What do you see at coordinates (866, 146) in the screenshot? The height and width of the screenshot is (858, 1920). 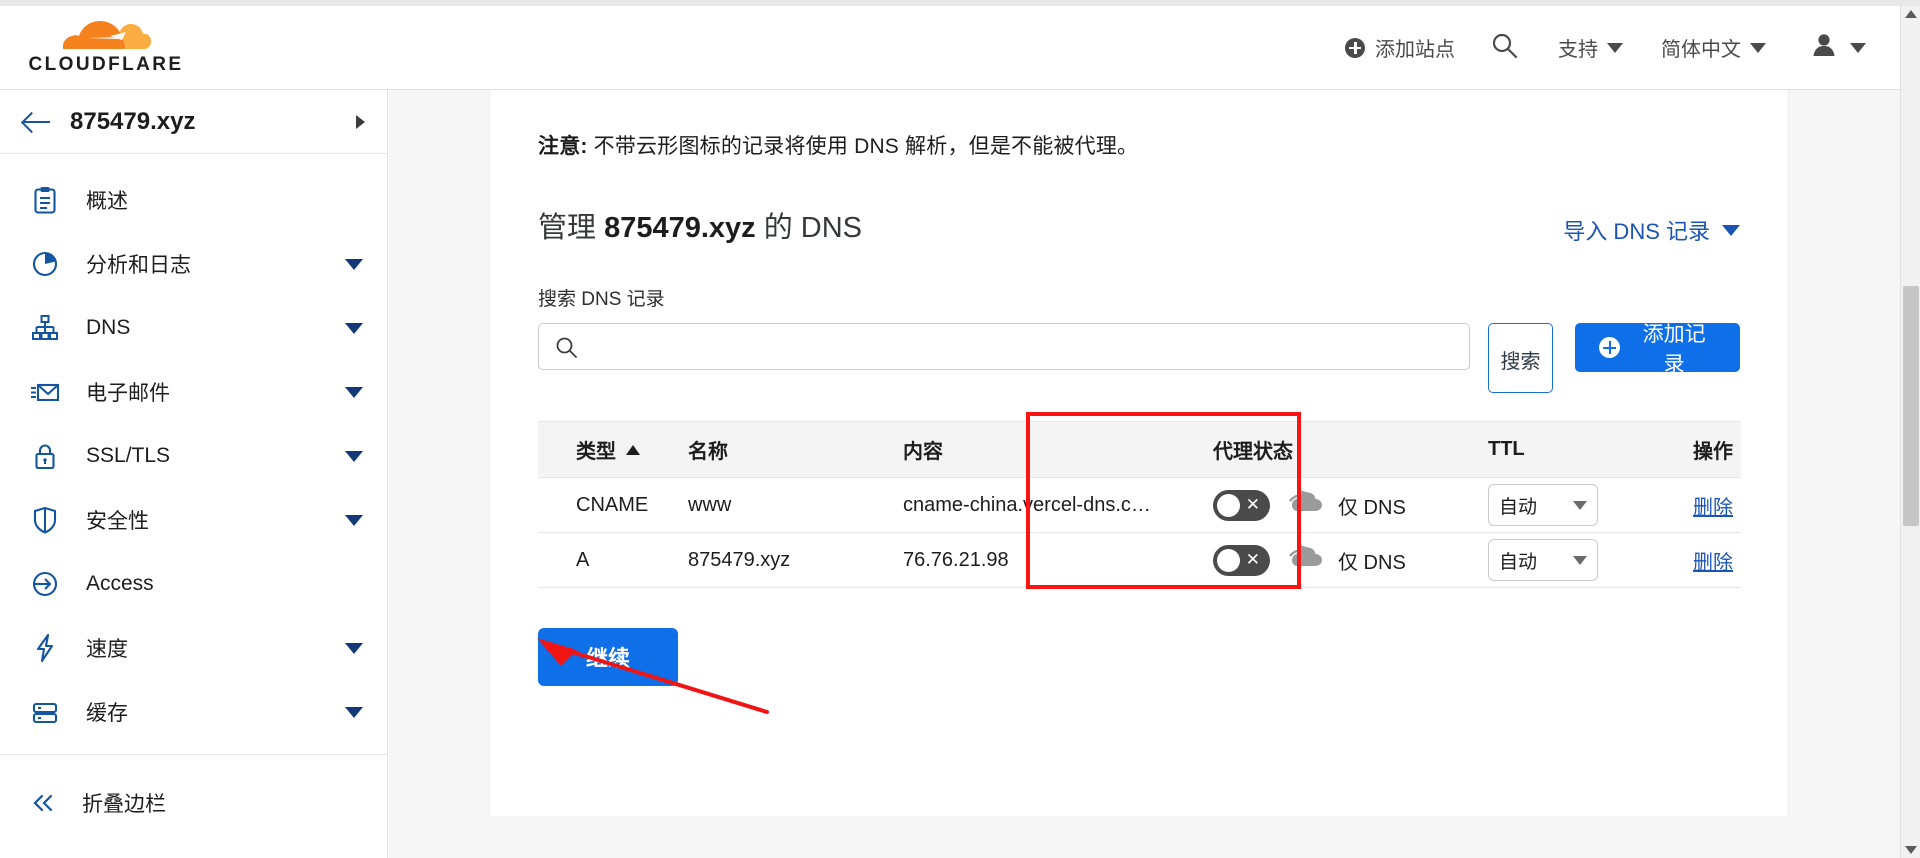 I see `dns-notice-text: 不带云形图标的记录将使用 DNS 解析，但是不能被代理。` at bounding box center [866, 146].